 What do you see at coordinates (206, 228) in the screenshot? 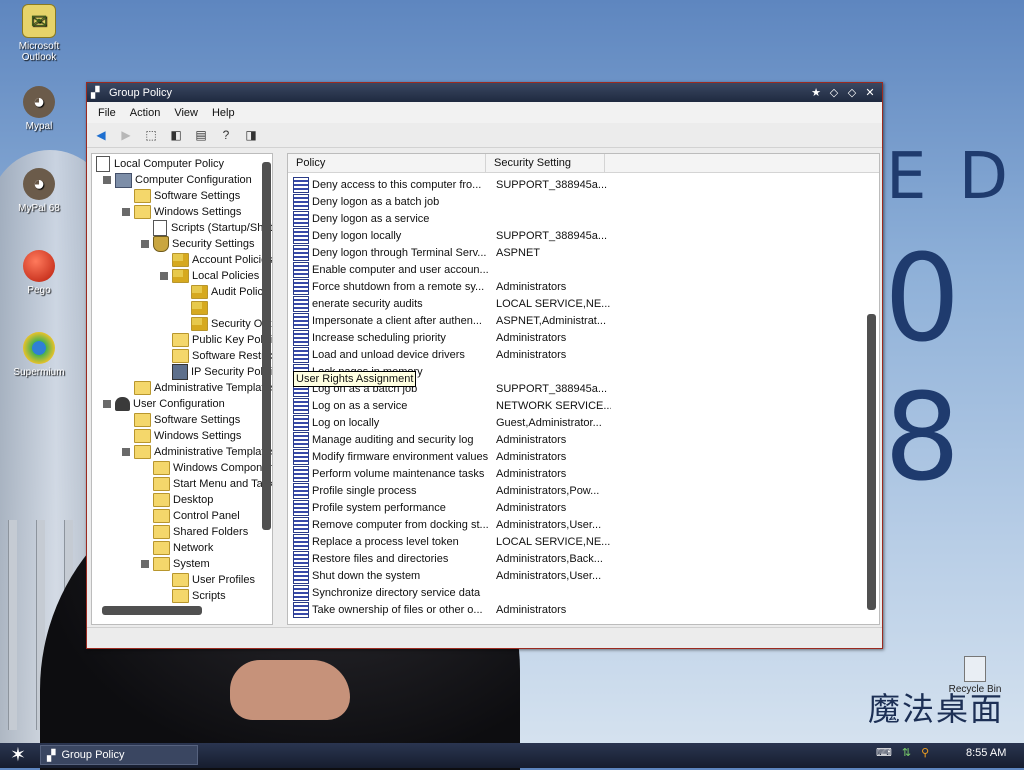
I see `tree-node: Scripts (Startup/Shut` at bounding box center [206, 228].